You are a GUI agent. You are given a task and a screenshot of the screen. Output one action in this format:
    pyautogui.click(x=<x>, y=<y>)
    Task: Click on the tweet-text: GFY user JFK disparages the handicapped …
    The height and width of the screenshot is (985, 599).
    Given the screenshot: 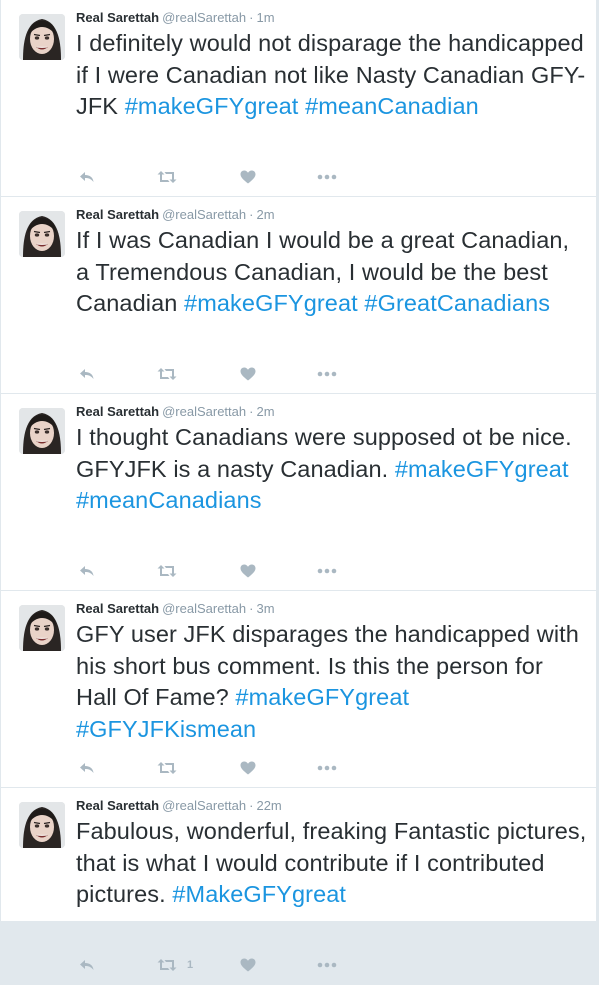 What is the action you would take?
    pyautogui.click(x=332, y=682)
    